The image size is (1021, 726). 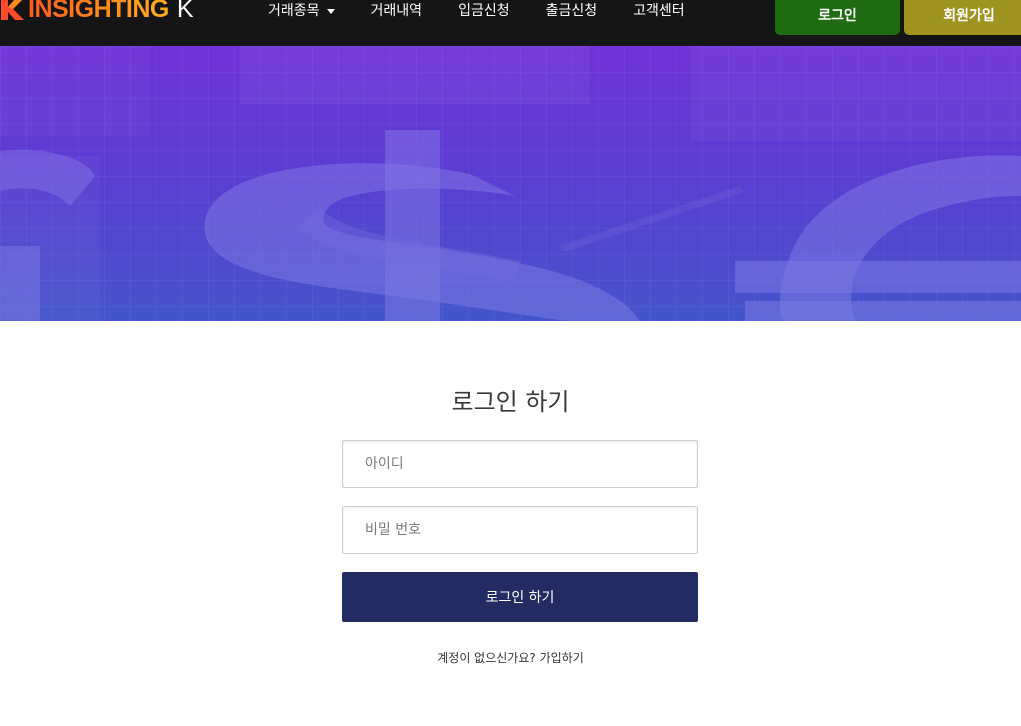 I want to click on nav-item-trade-history: 거래내역, so click(x=397, y=11).